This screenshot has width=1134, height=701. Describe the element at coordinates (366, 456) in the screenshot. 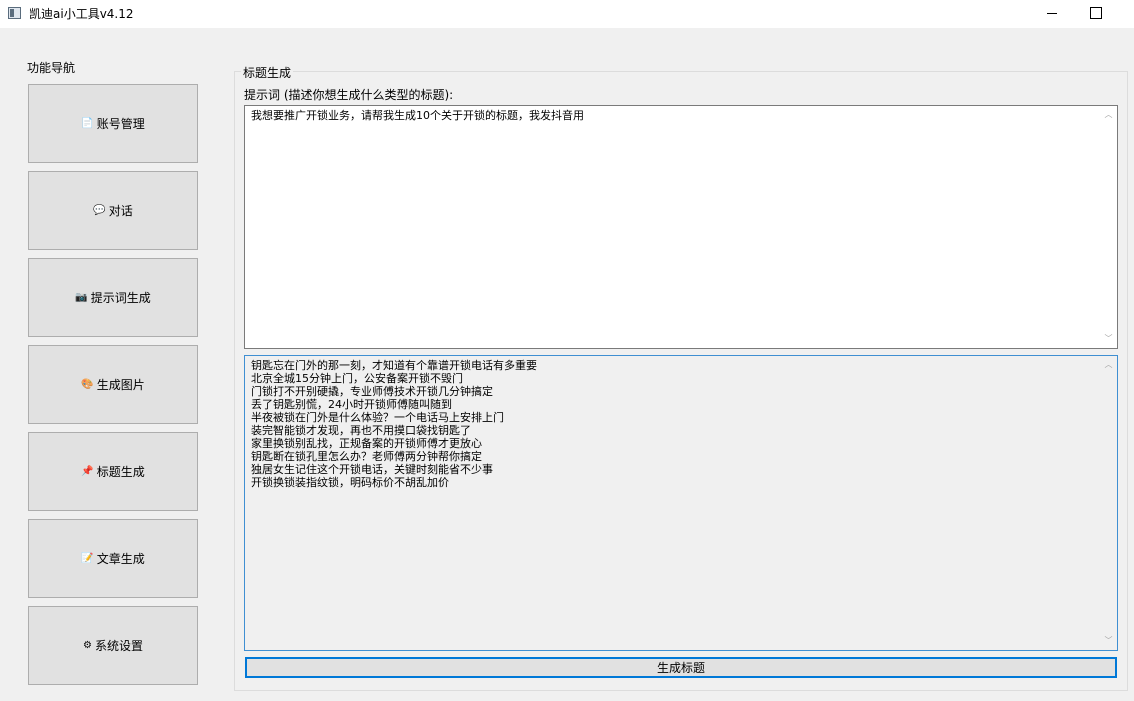

I see `output-line: 钥匙断在锁孔里怎么办？老师傅两分钟帮你搞定` at that location.